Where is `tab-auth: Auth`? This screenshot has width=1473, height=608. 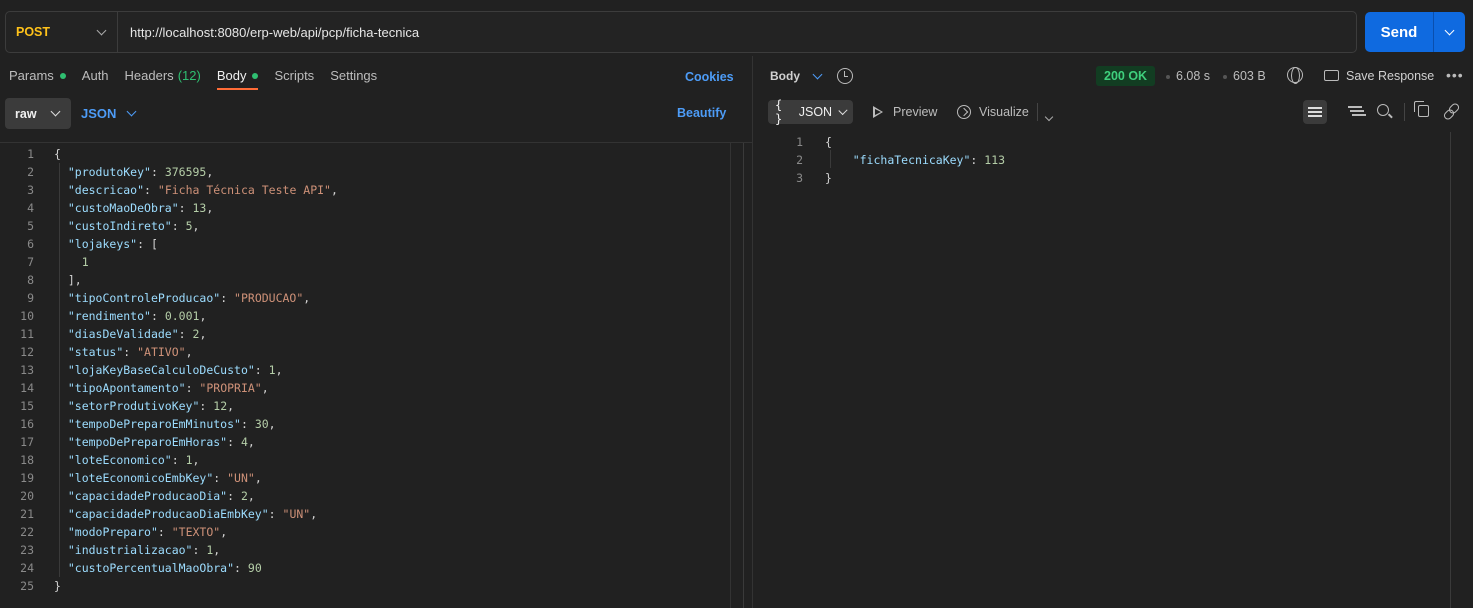
tab-auth: Auth is located at coordinates (95, 79).